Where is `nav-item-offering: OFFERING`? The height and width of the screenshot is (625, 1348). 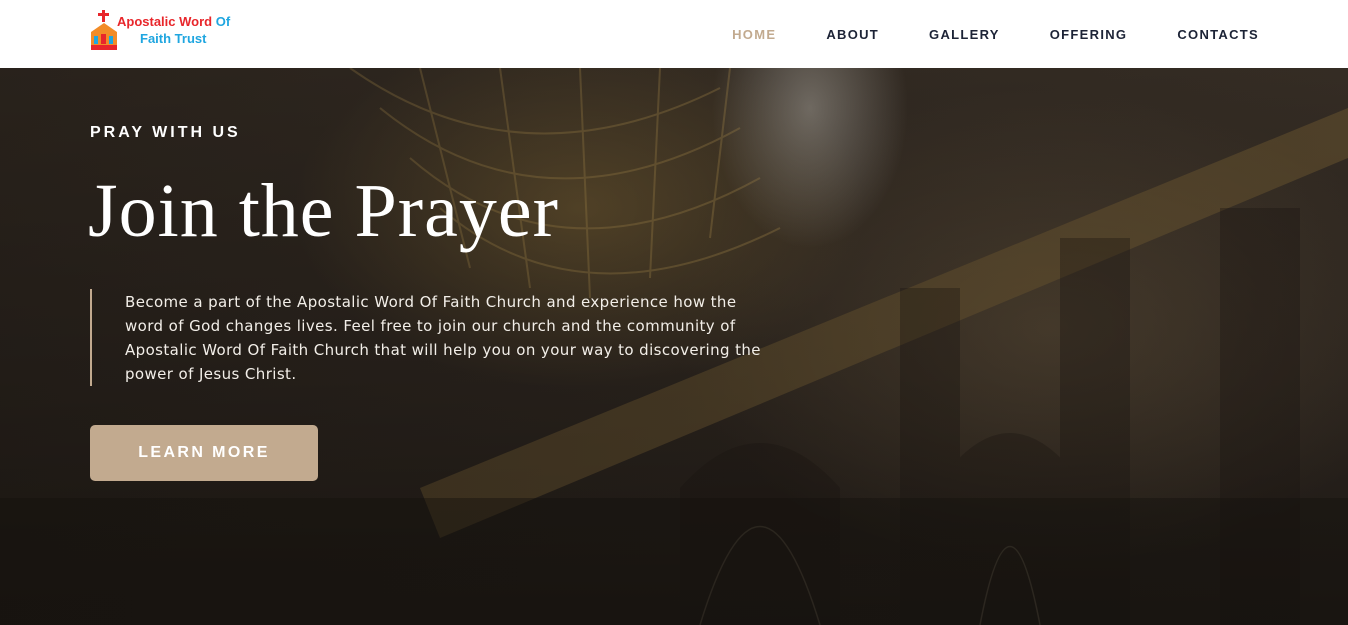
nav-item-offering: OFFERING is located at coordinates (1089, 34).